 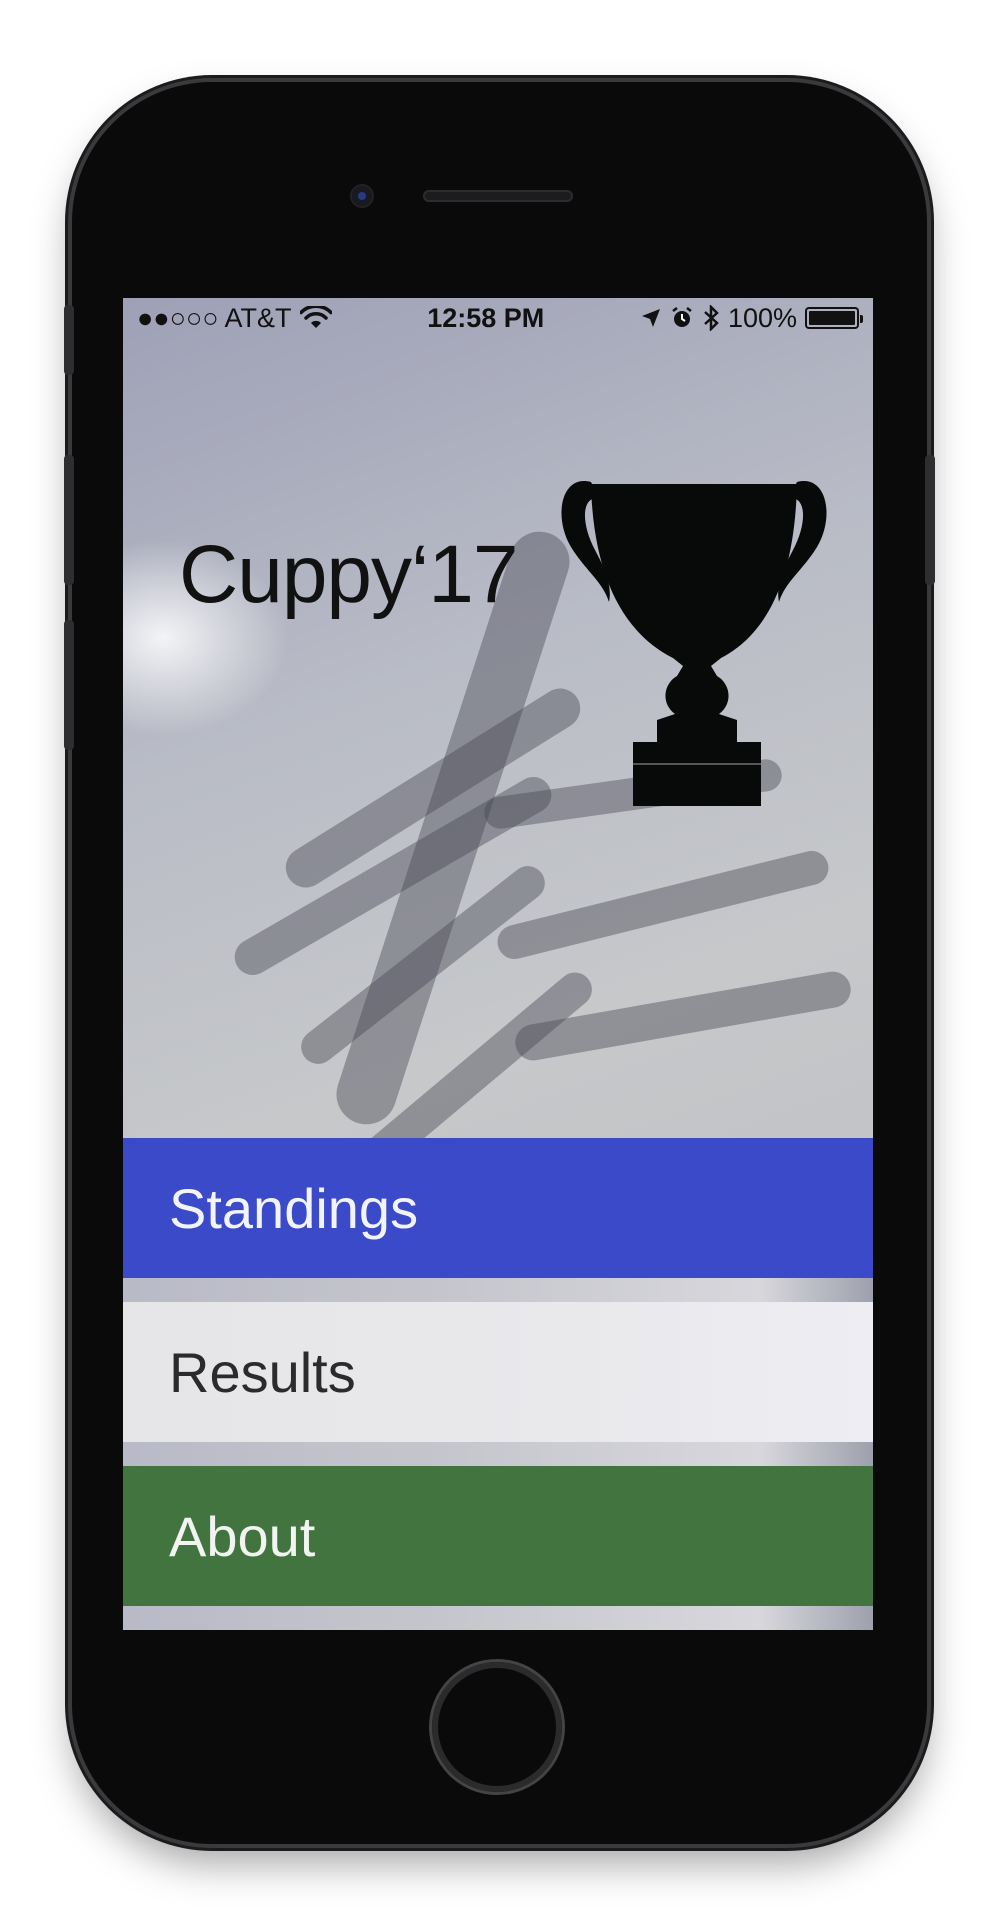 What do you see at coordinates (262, 1372) in the screenshot?
I see `menu-item-label: Results` at bounding box center [262, 1372].